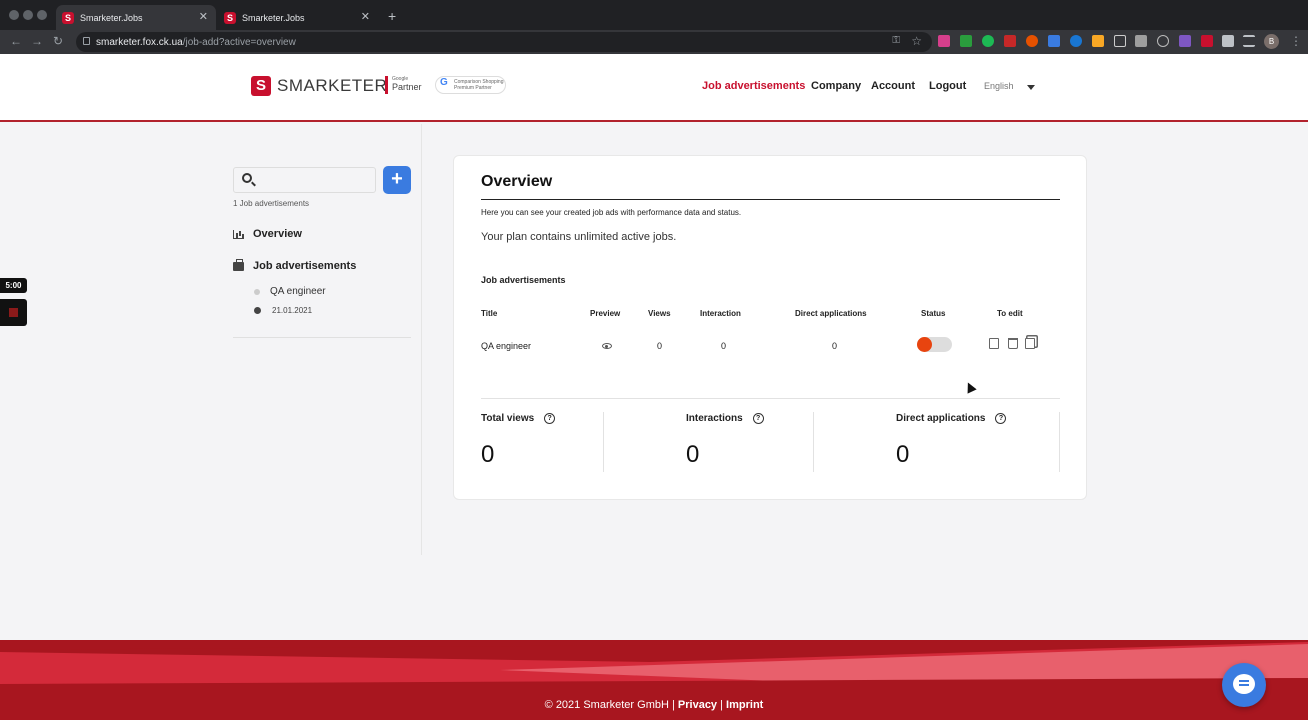  I want to click on column-header-views: Views, so click(659, 313).